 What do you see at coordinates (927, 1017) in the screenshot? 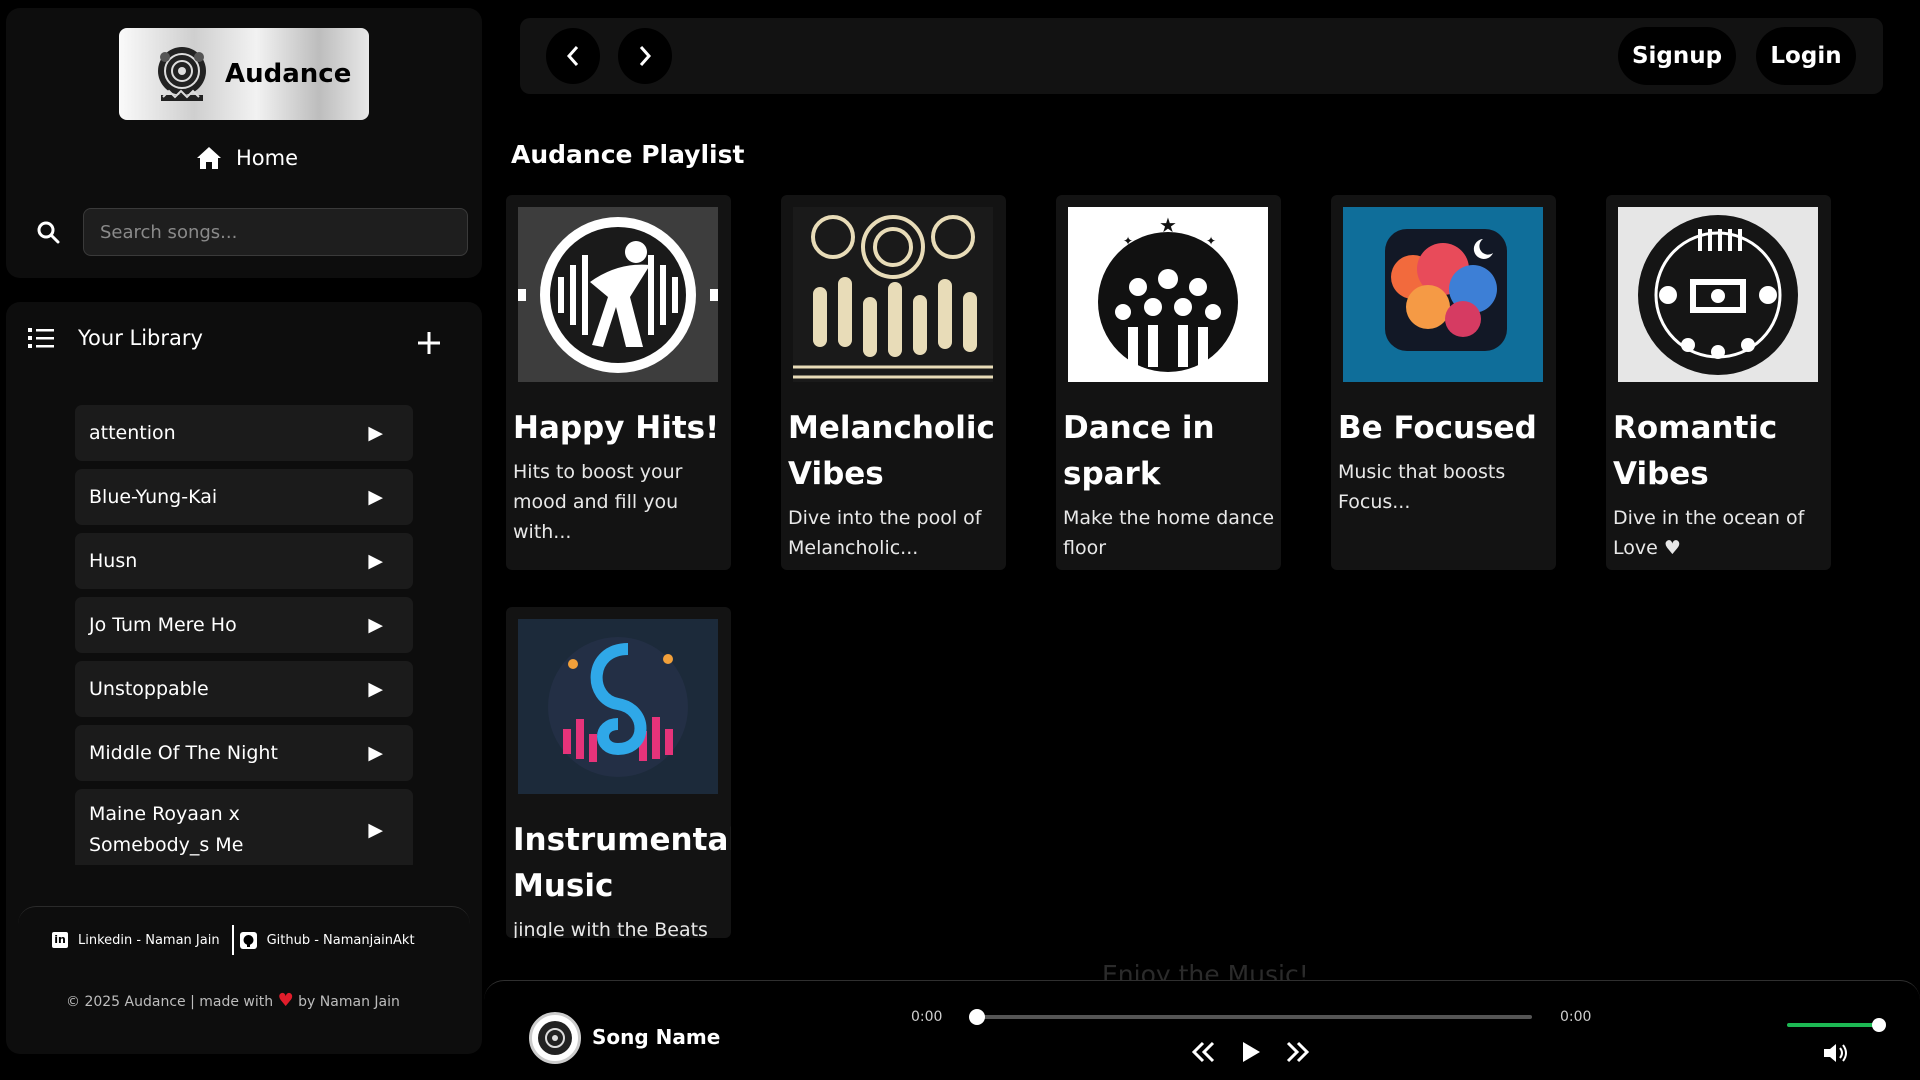
I see `current-time: 0:00` at bounding box center [927, 1017].